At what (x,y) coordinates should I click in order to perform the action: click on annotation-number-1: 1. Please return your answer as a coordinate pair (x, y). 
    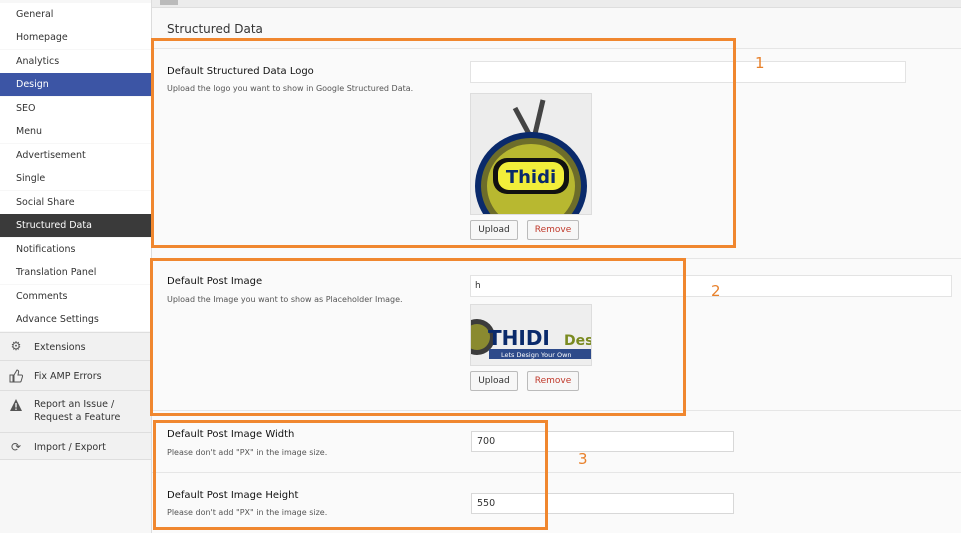
    Looking at the image, I should click on (760, 63).